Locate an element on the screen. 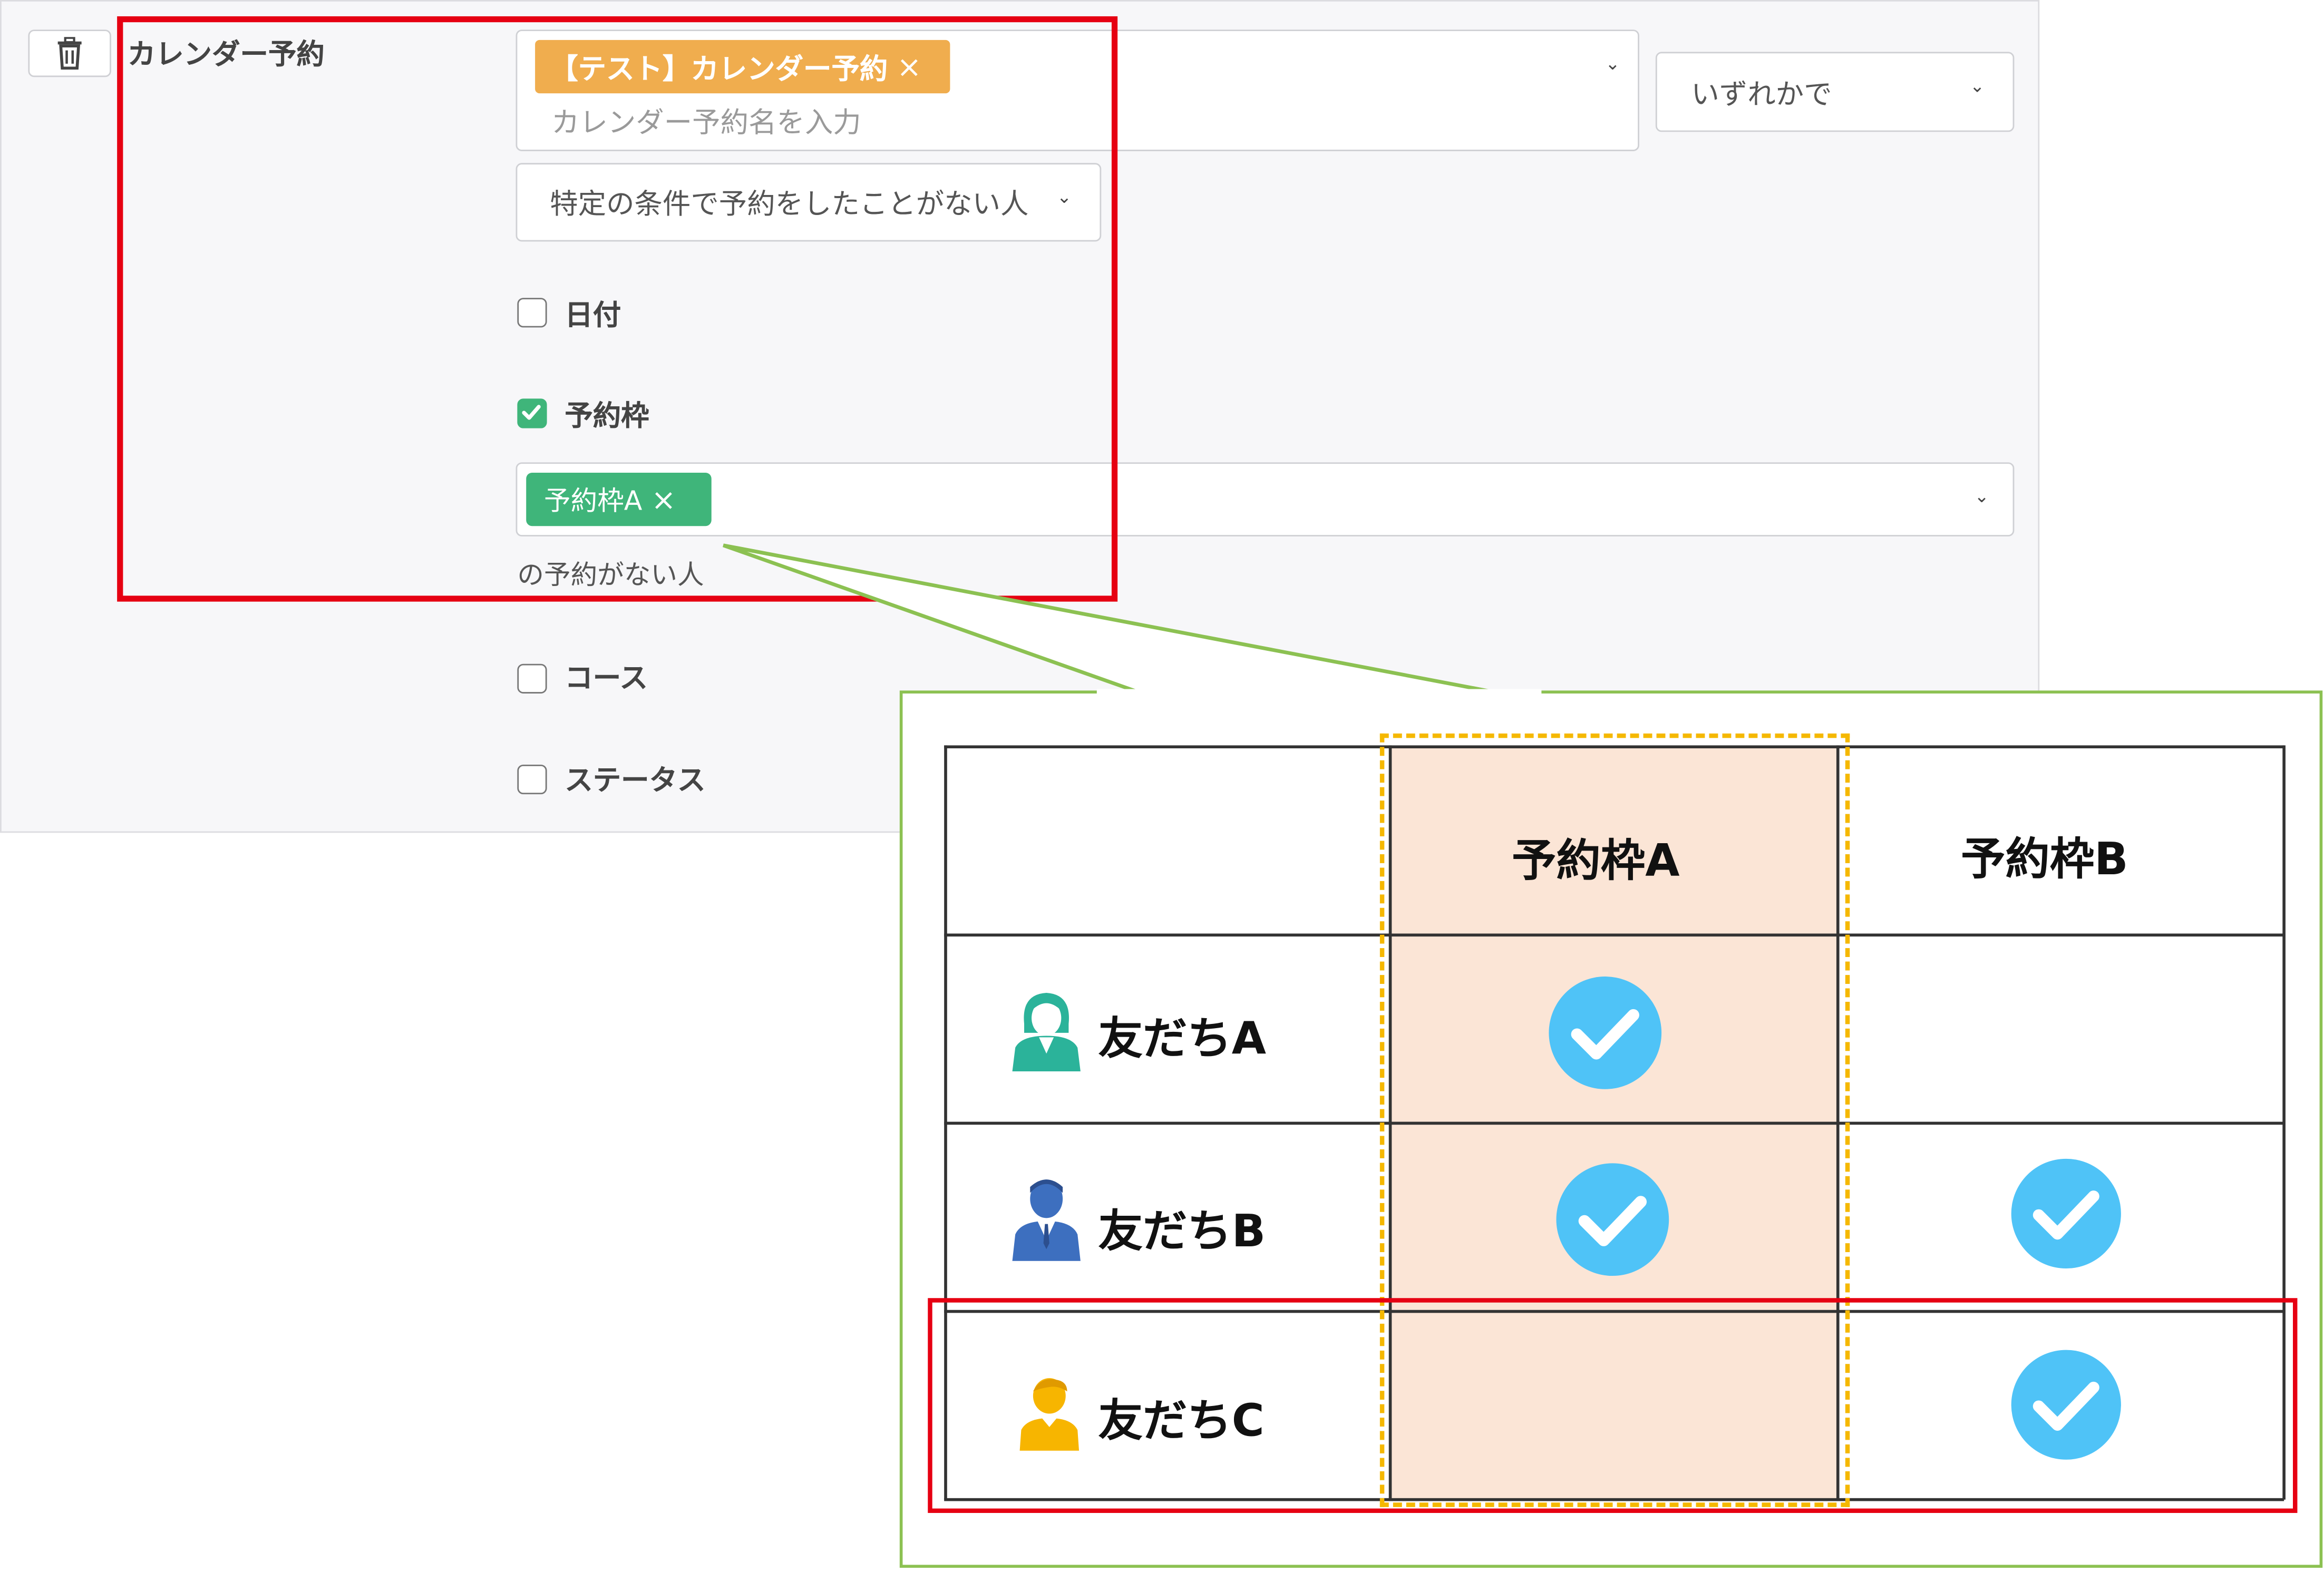 This screenshot has height=1572, width=2324. callout-join is located at coordinates (1319, 692).